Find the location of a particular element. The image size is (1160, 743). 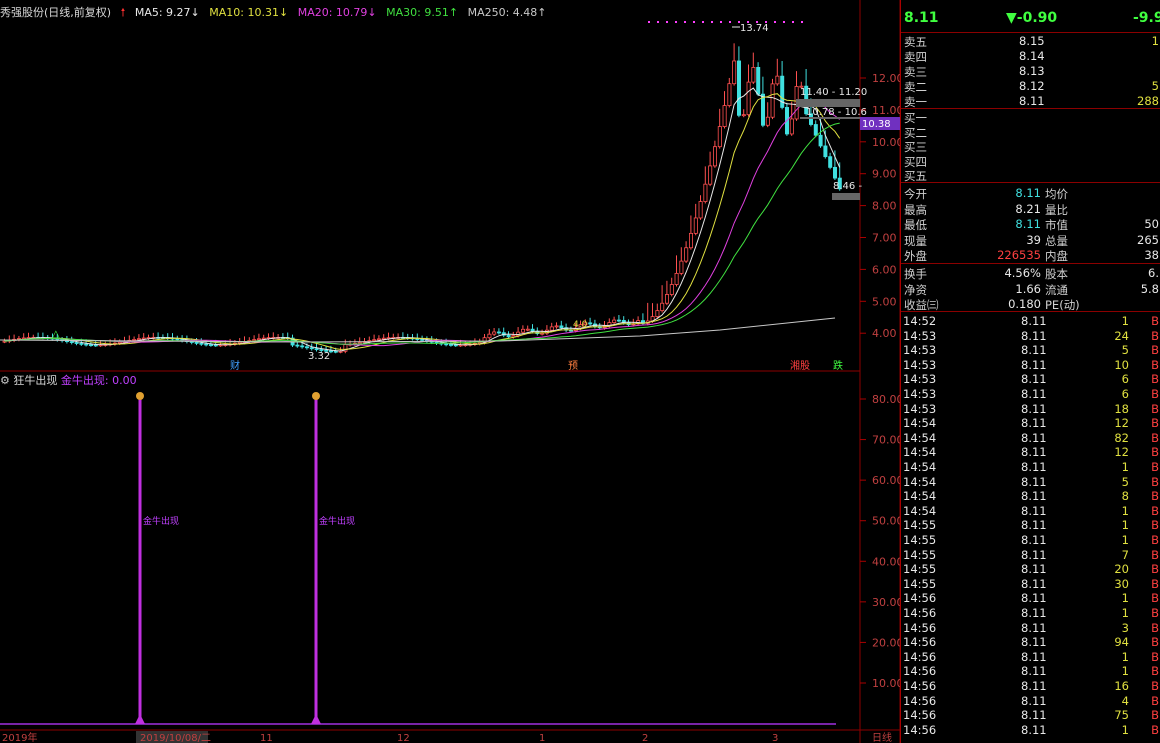

ind-axis-label: 70.00 is located at coordinates (888, 440).